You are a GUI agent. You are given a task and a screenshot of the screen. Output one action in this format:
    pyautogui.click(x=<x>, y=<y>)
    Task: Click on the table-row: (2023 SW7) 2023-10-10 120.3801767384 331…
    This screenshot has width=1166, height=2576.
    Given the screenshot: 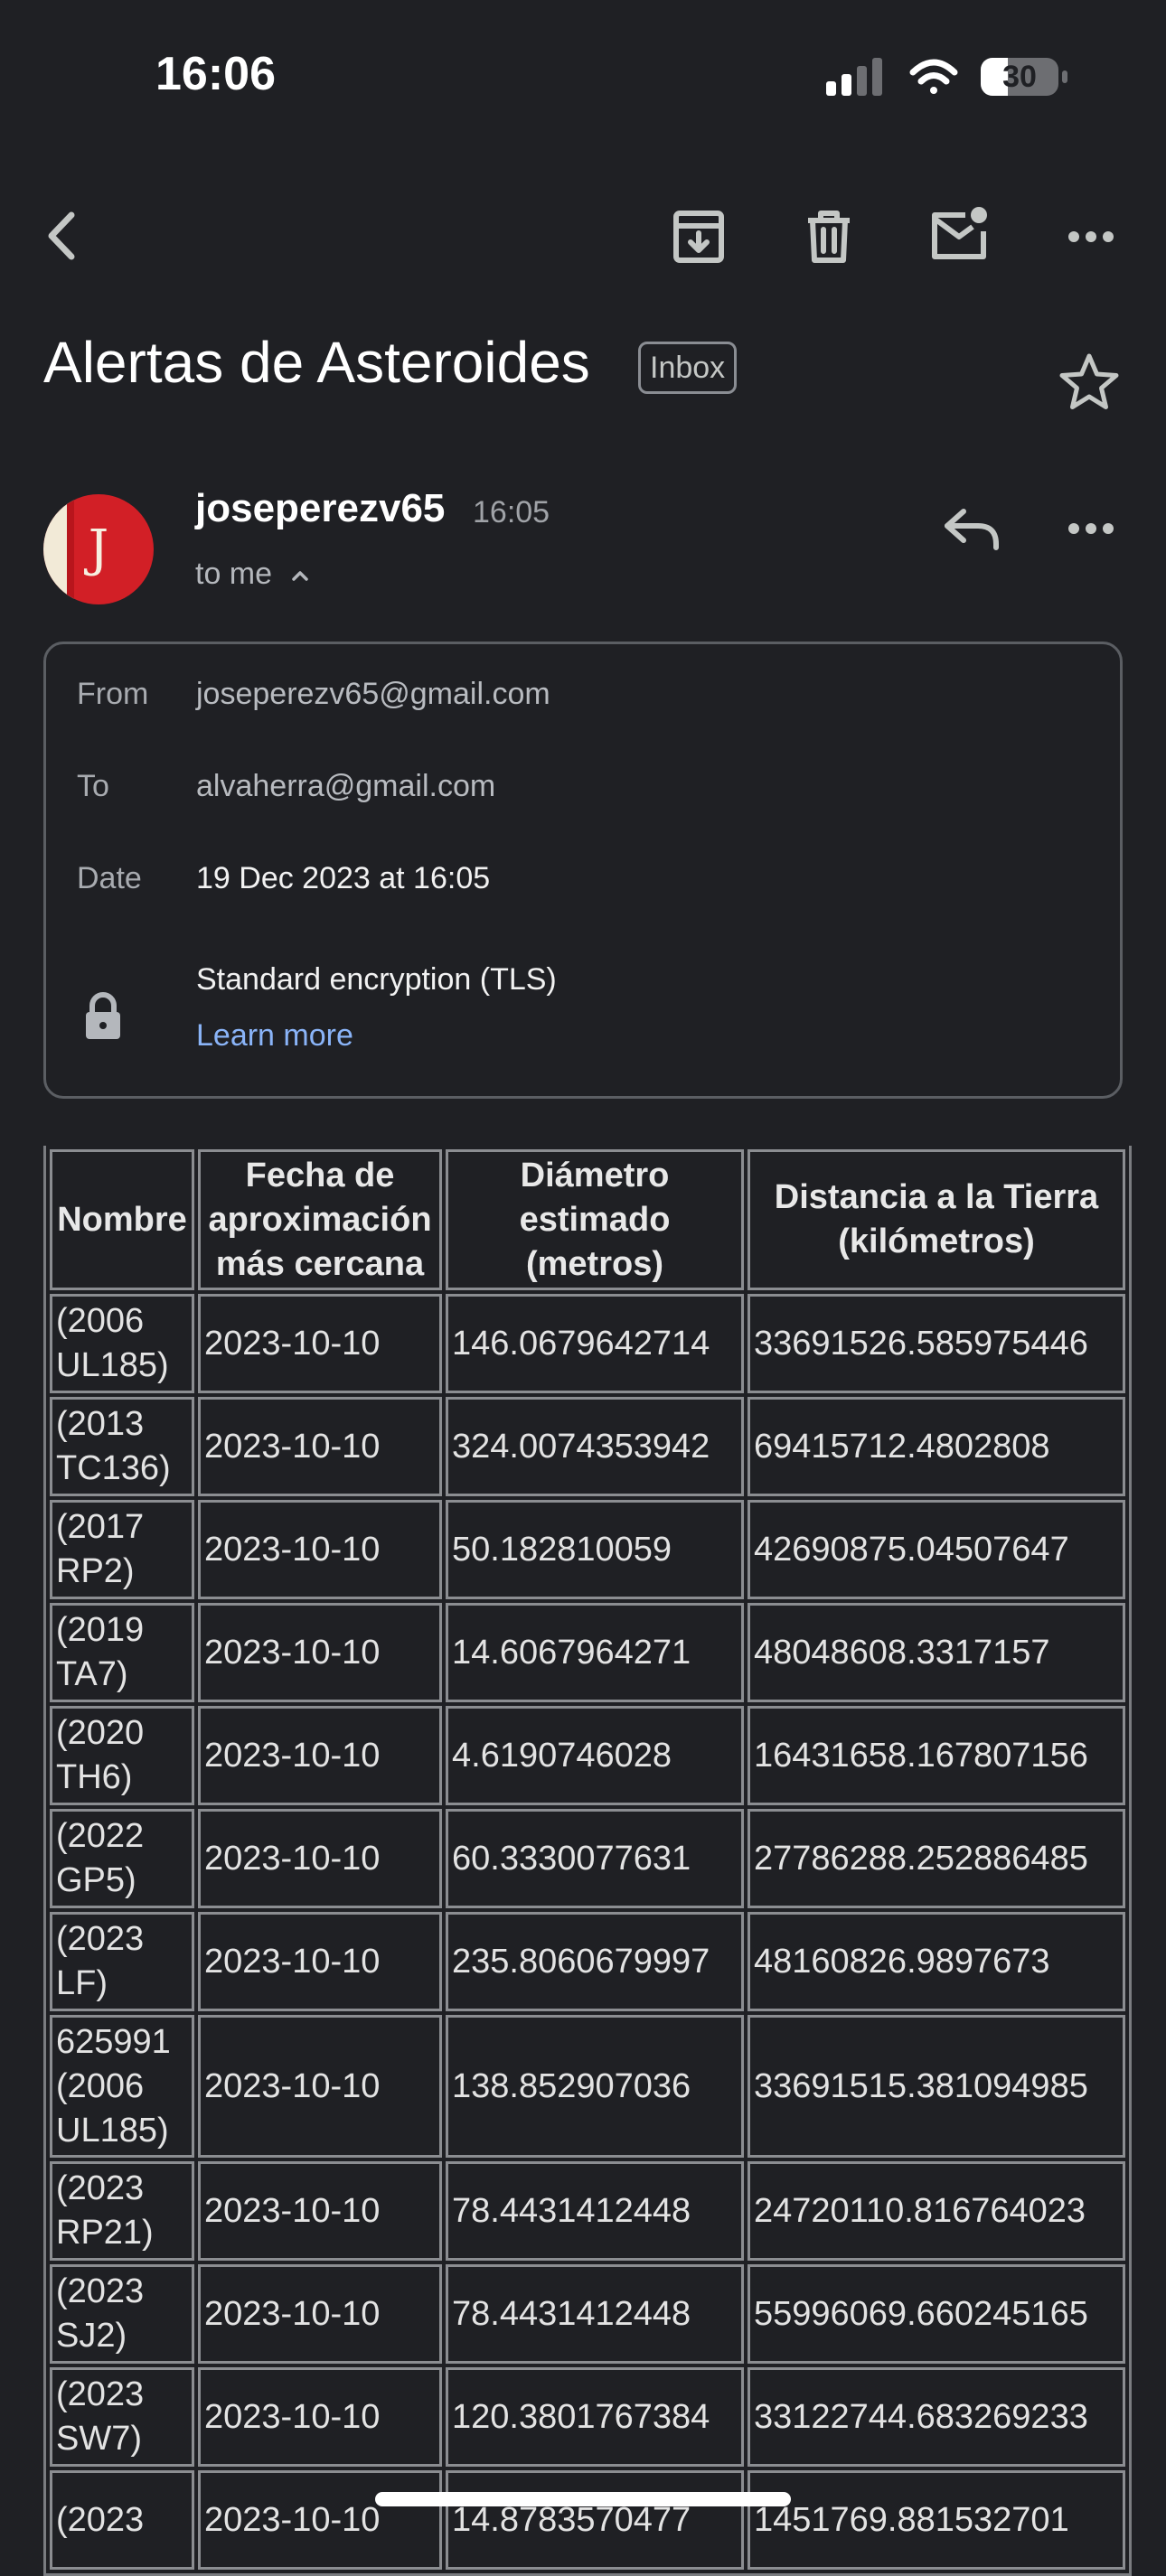 What is the action you would take?
    pyautogui.click(x=588, y=2417)
    